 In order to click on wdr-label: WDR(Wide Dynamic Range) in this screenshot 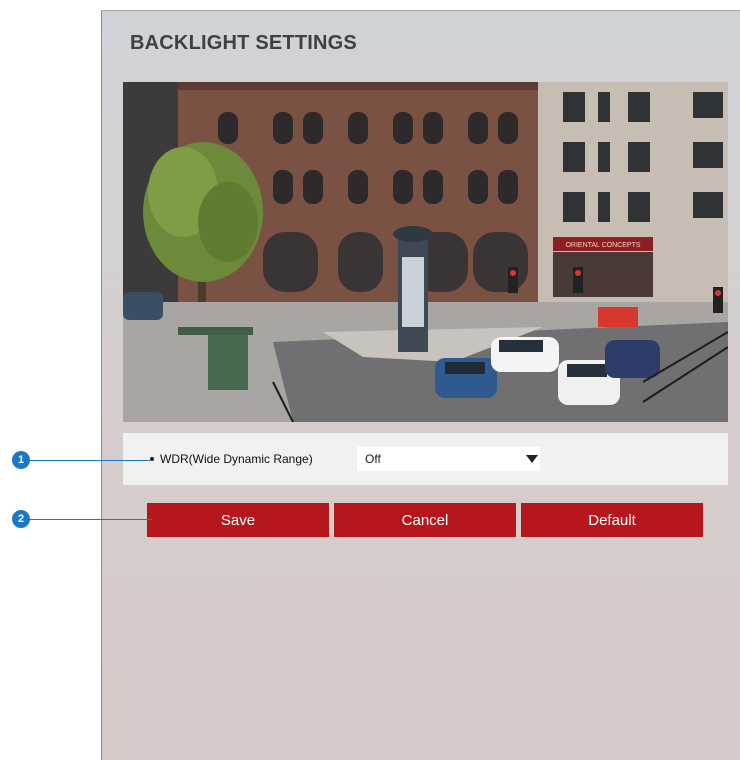, I will do `click(236, 459)`.